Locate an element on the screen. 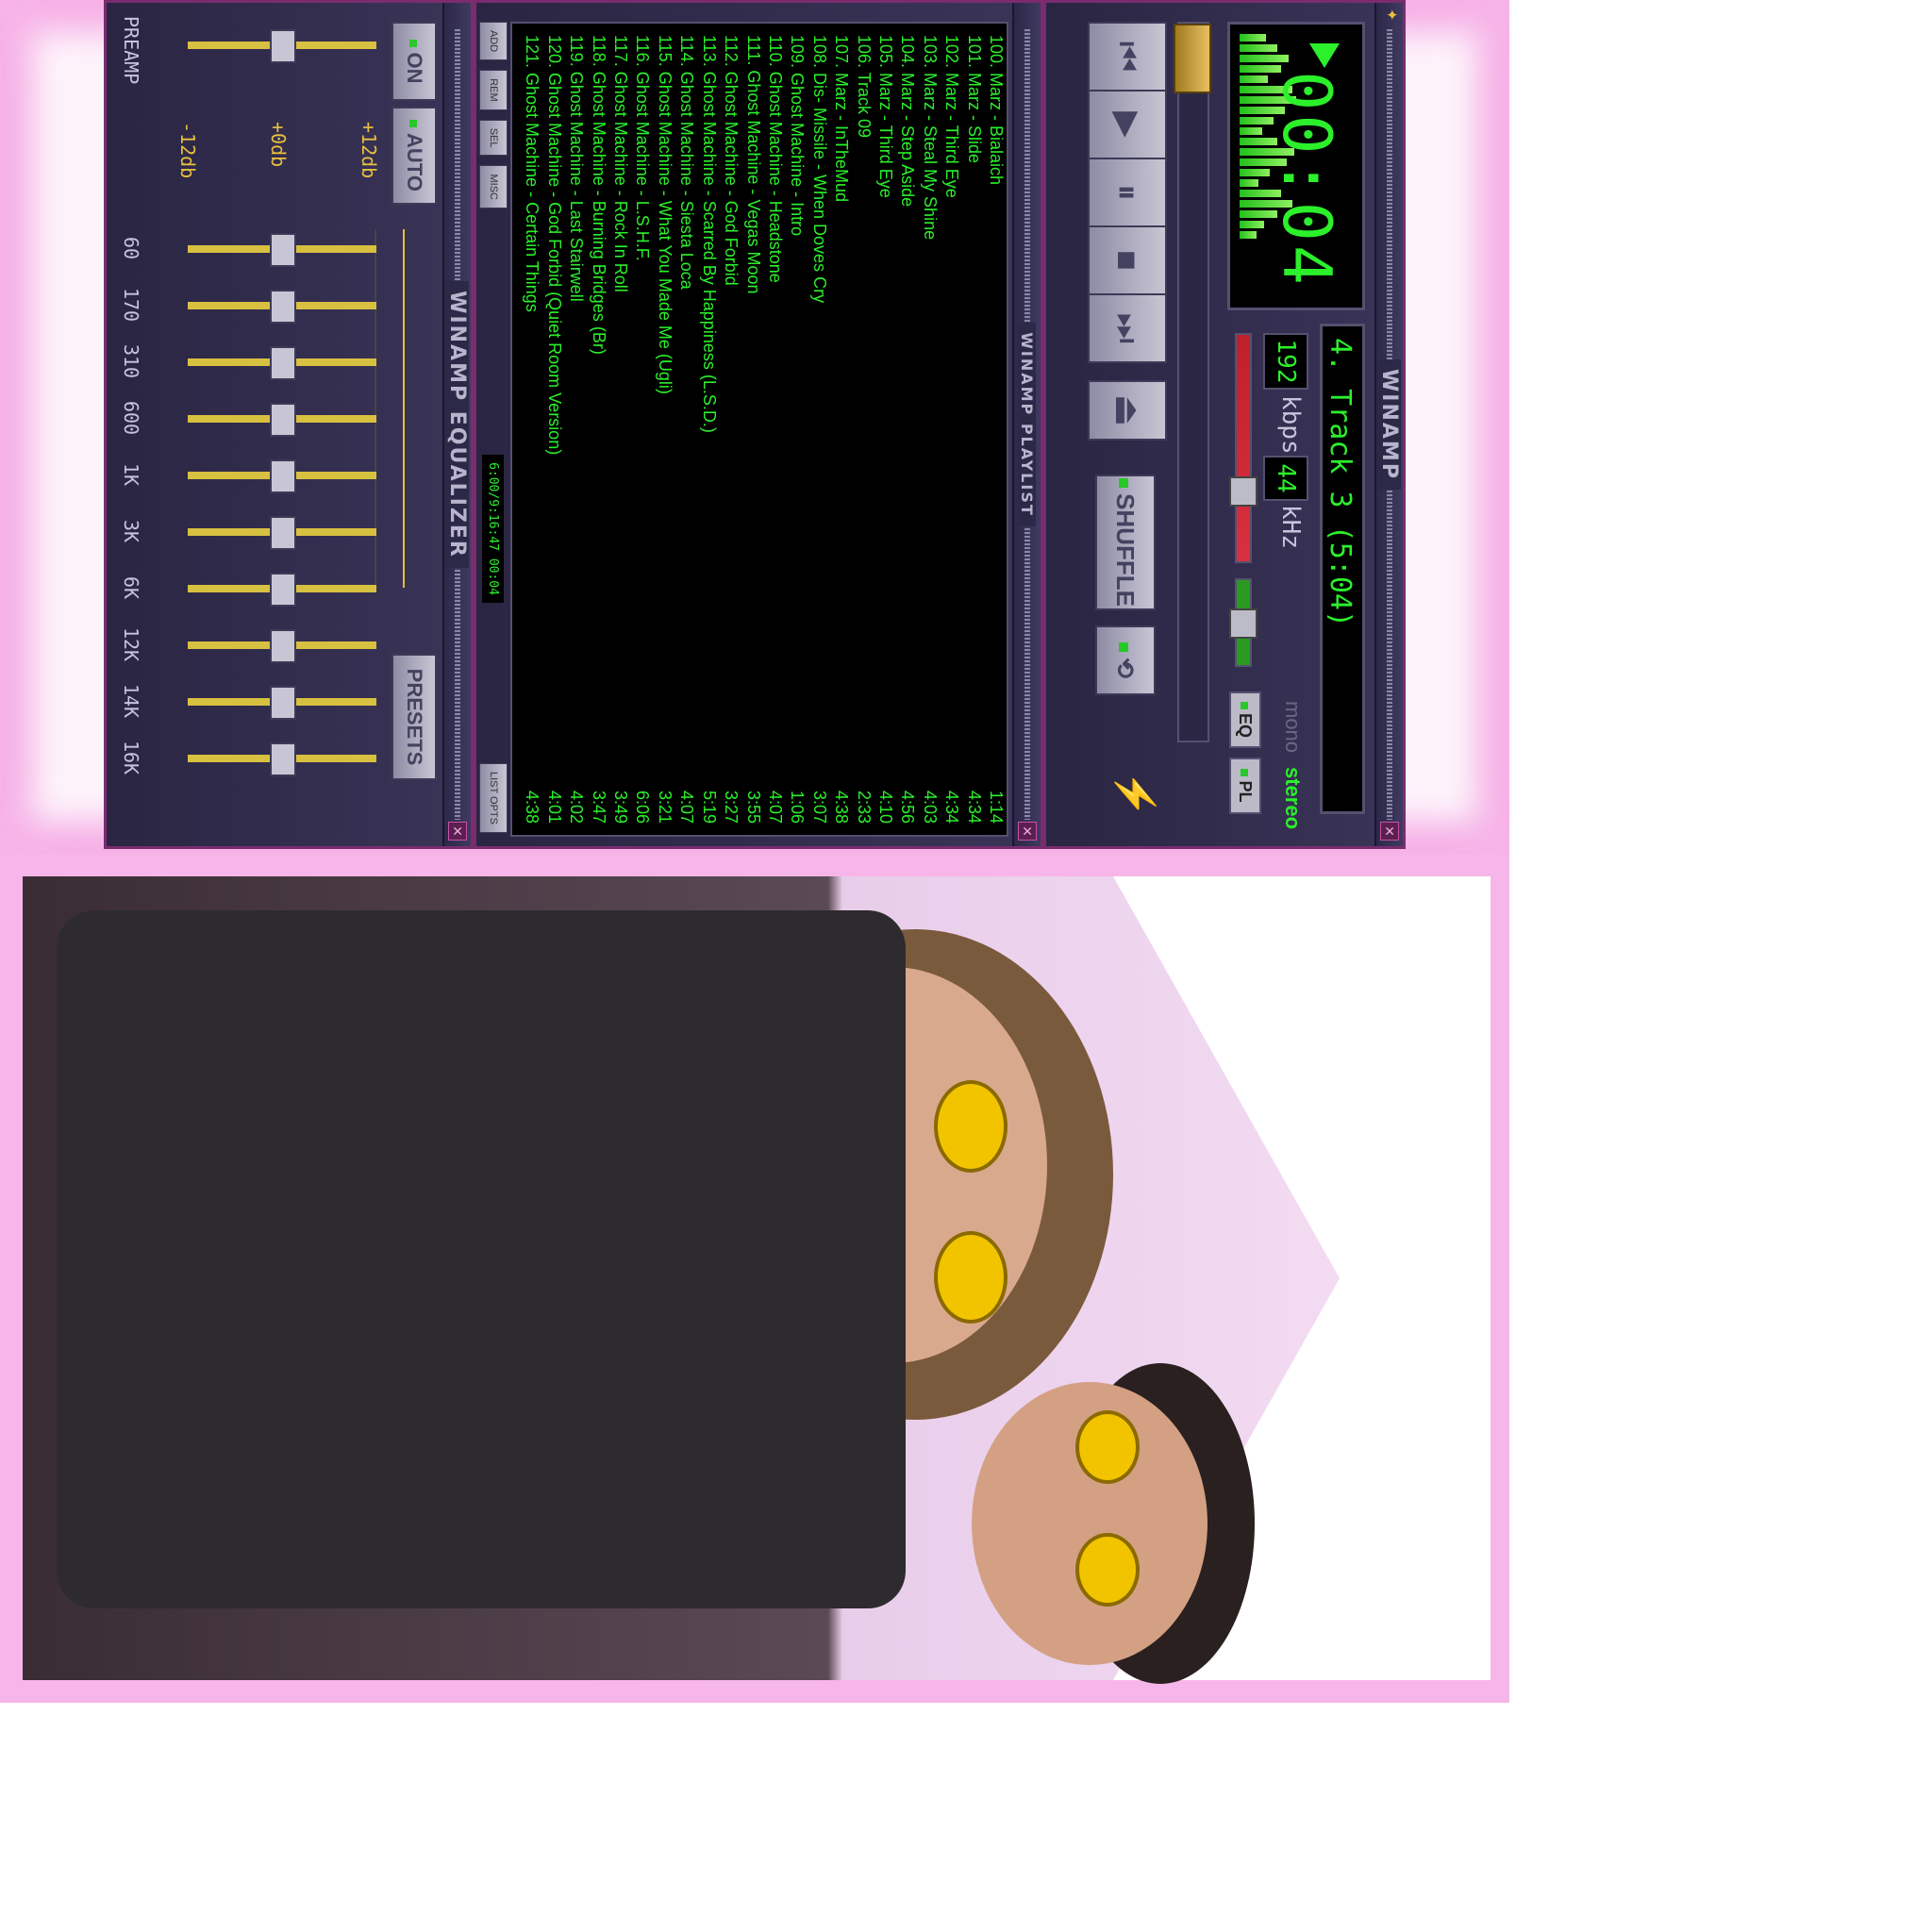 Image resolution: width=1932 pixels, height=1932 pixels. playlist-row: 103. Marz - Steal My Shine 4:03 is located at coordinates (929, 429).